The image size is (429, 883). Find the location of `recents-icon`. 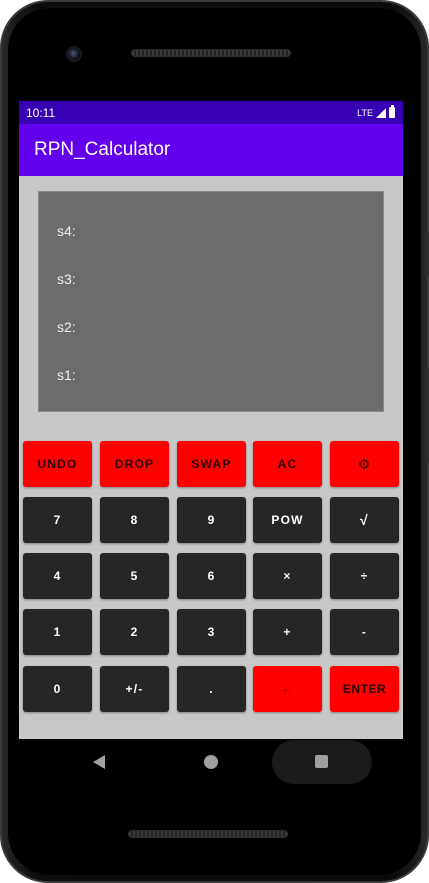

recents-icon is located at coordinates (321, 761).